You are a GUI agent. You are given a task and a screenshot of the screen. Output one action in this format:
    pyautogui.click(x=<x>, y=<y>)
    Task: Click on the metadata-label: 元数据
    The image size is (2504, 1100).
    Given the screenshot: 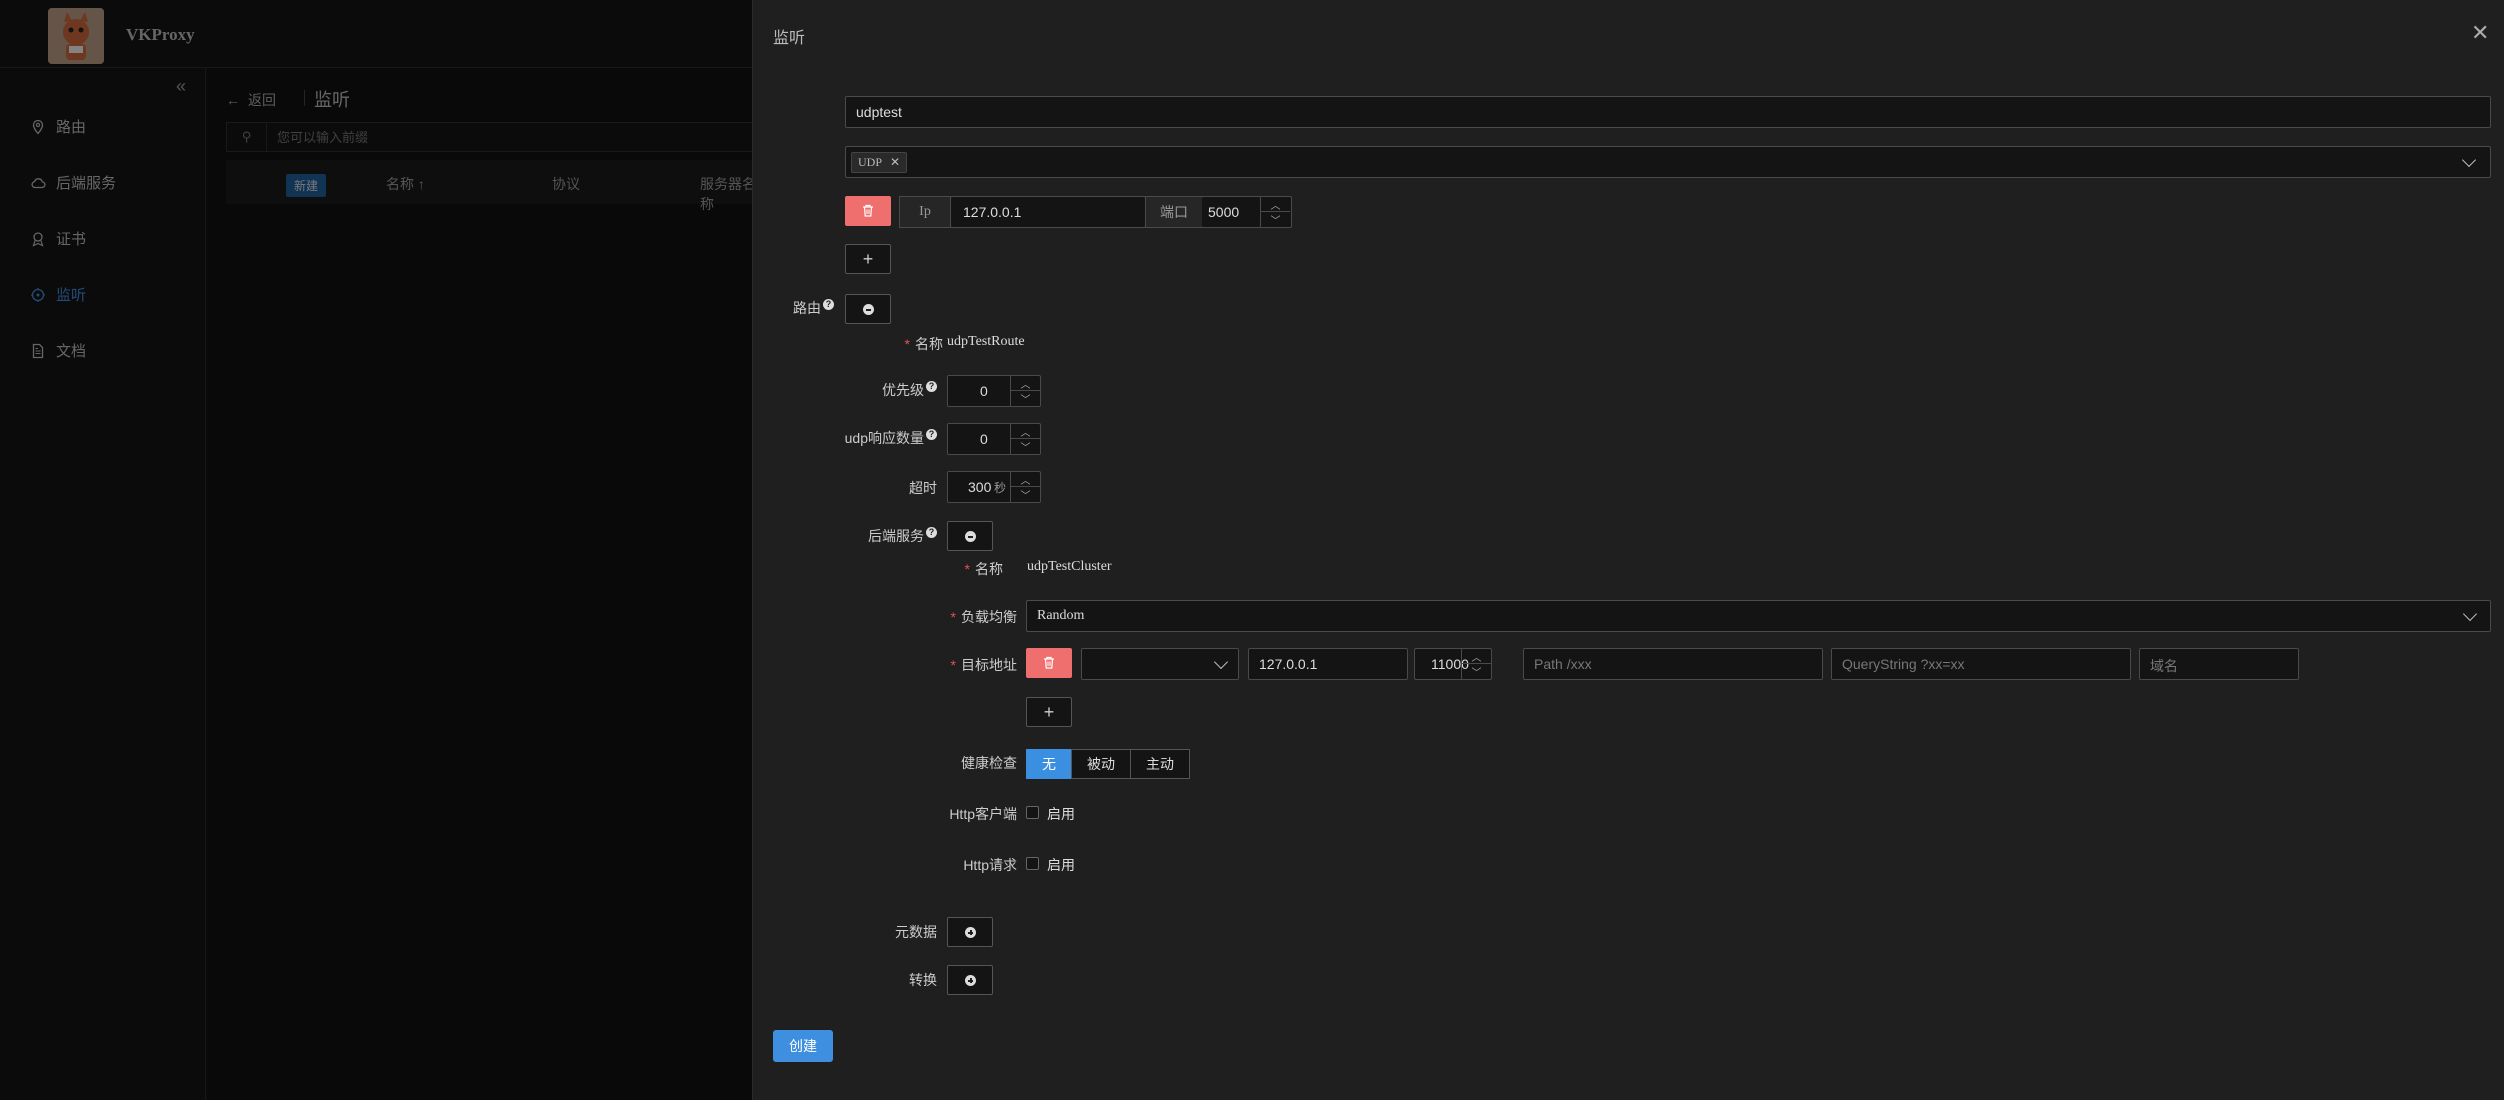 What is the action you would take?
    pyautogui.click(x=916, y=932)
    